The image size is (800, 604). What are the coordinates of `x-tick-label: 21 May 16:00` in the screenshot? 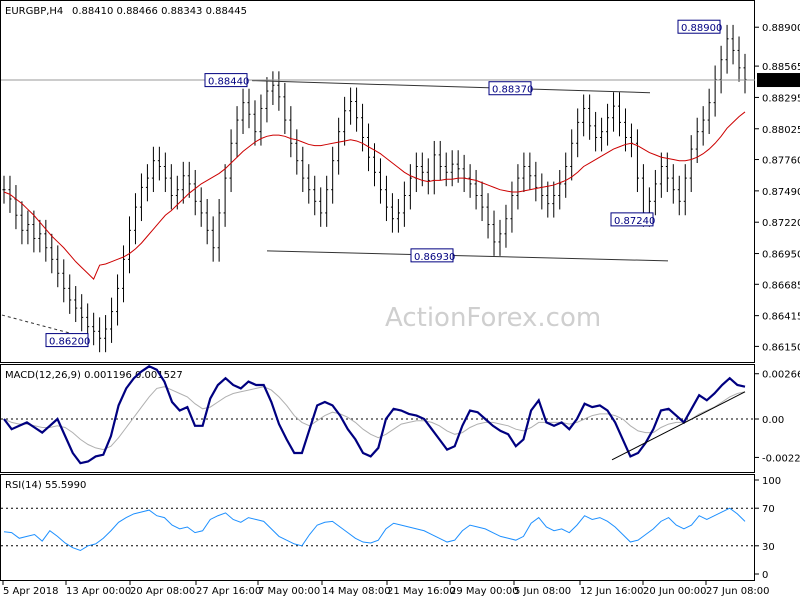 It's located at (421, 591).